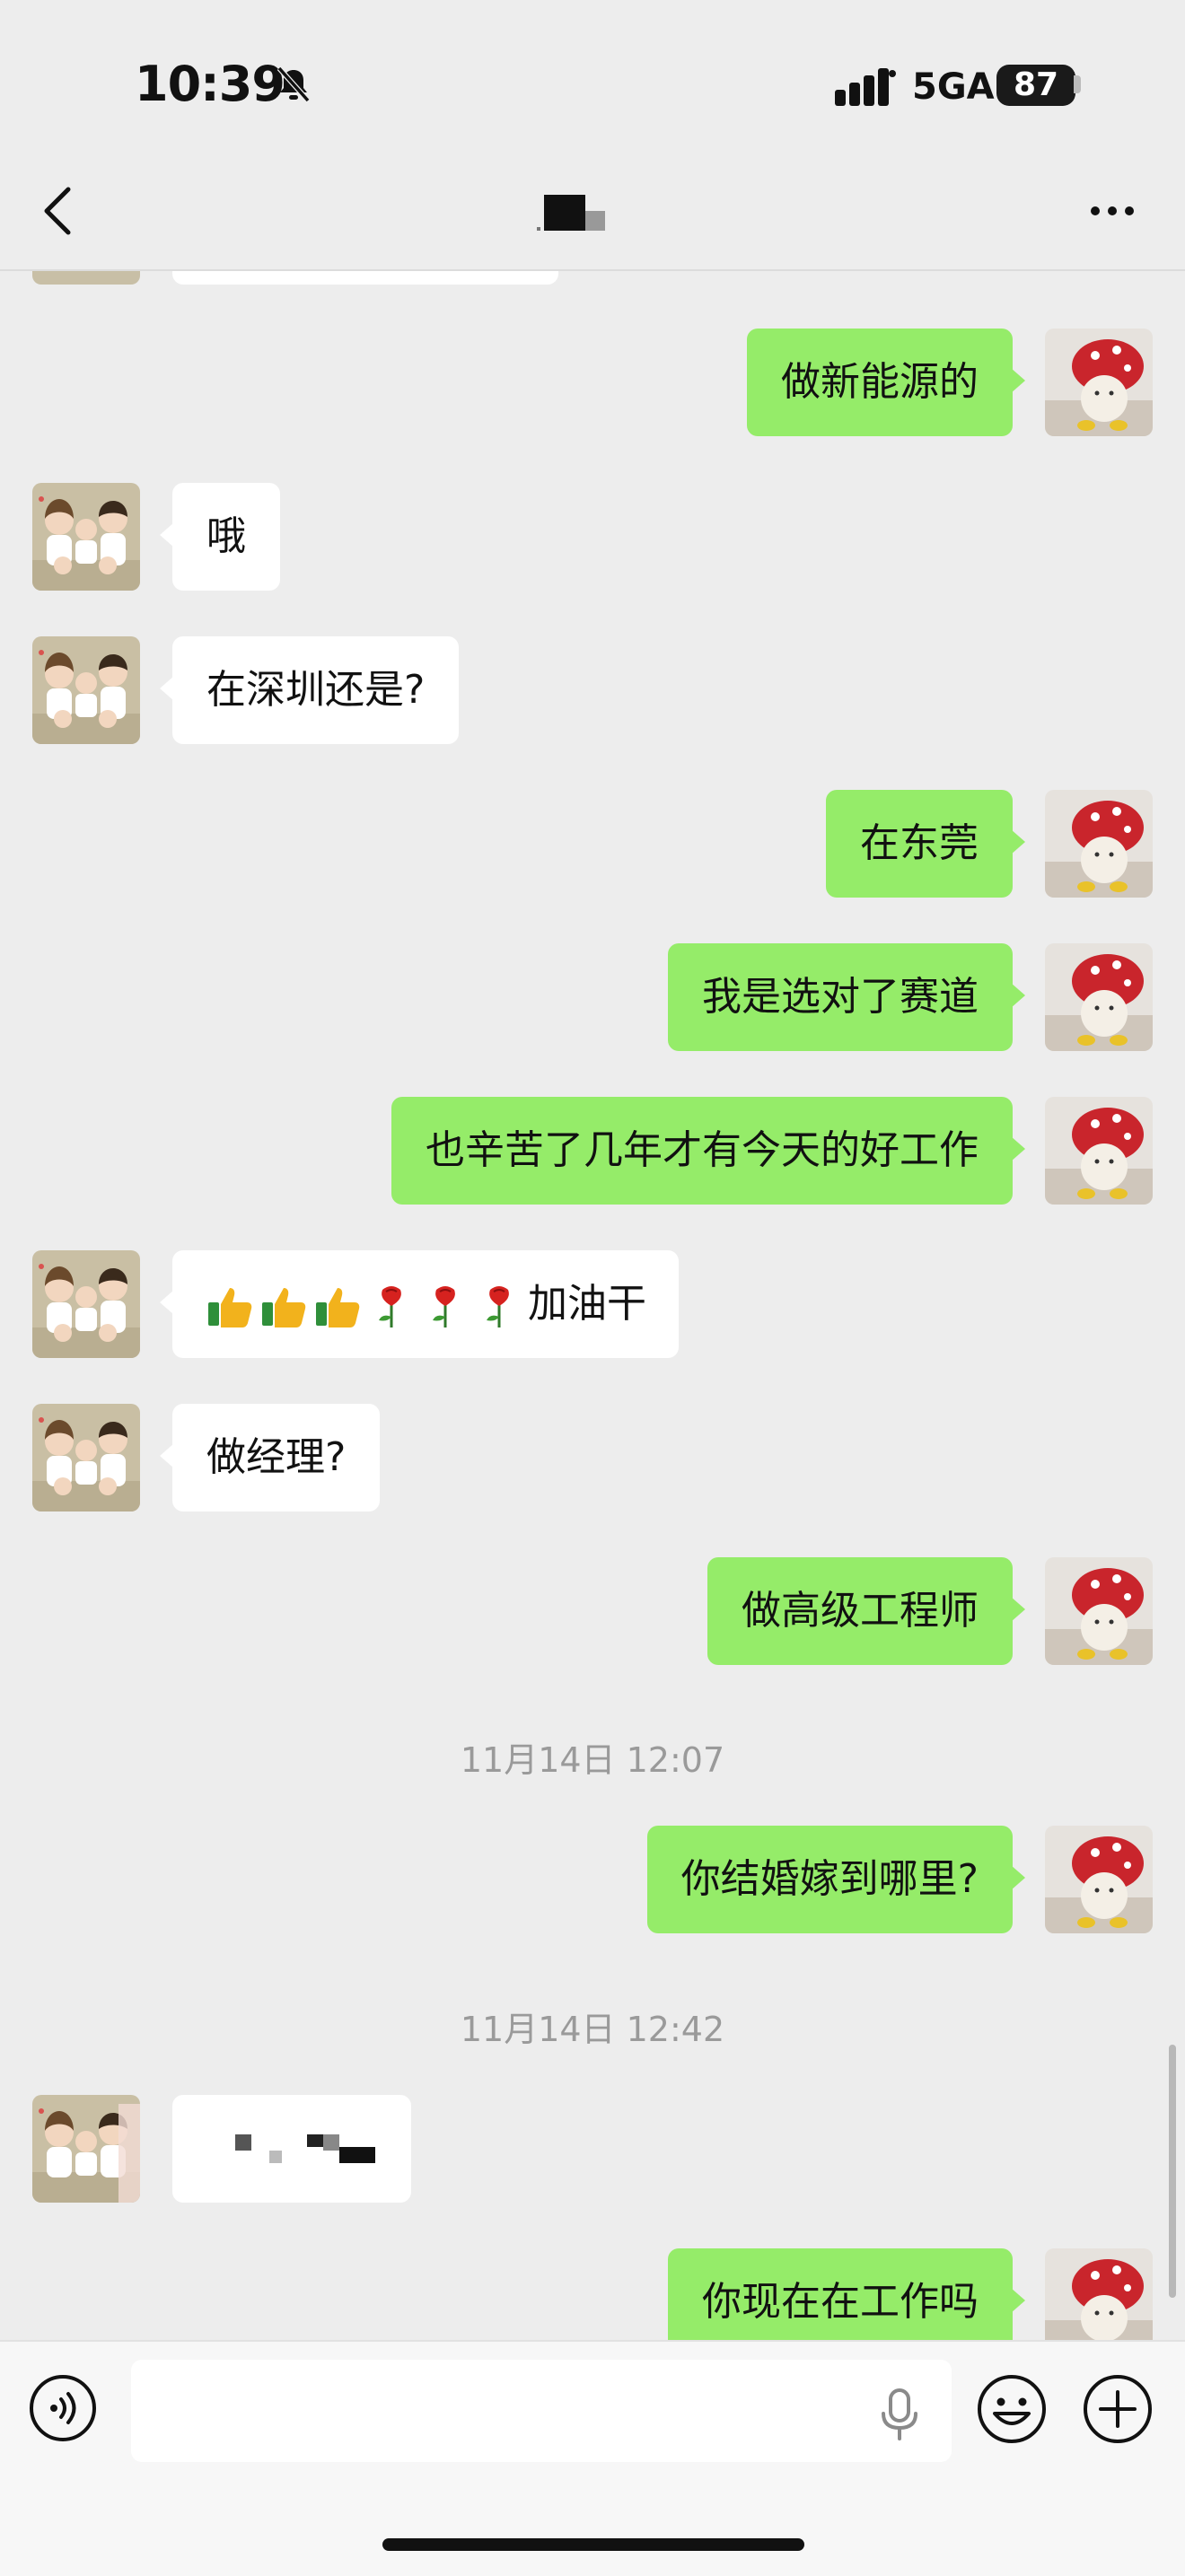 The image size is (1185, 2576). I want to click on message-row: 做经理?, so click(592, 1457).